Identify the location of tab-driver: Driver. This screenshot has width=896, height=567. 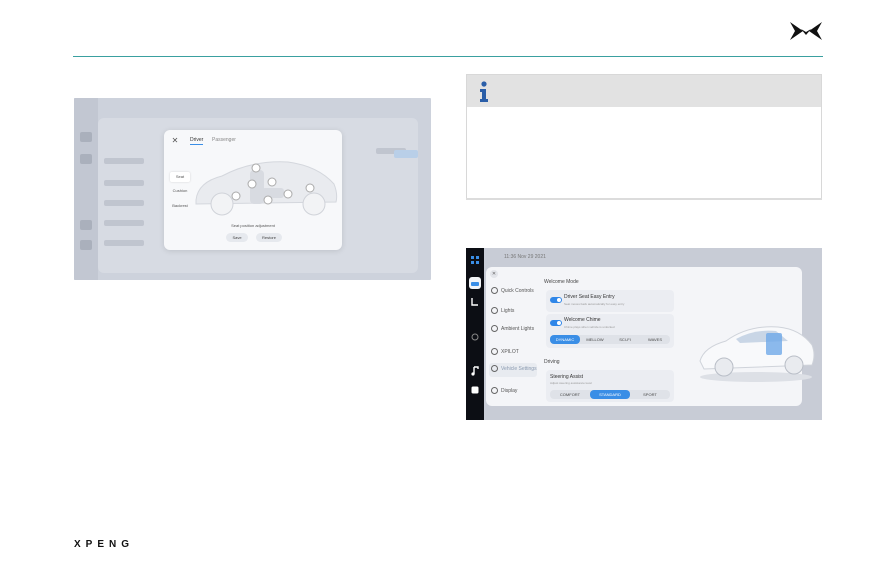
(197, 141).